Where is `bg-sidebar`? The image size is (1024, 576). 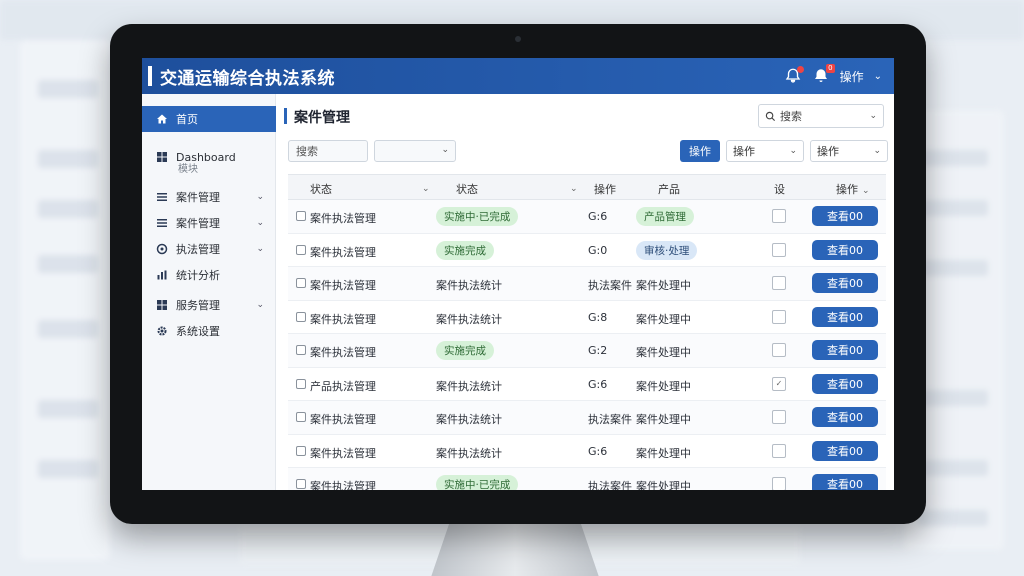 bg-sidebar is located at coordinates (65, 300).